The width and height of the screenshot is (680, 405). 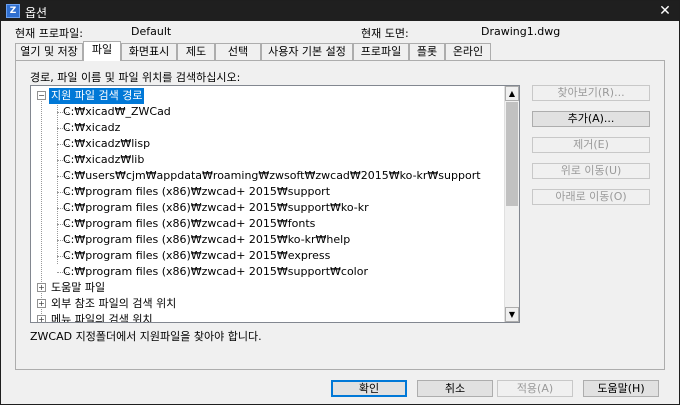 What do you see at coordinates (117, 112) in the screenshot?
I see `tree-path-item: C:₩xicad₩_ZWCad` at bounding box center [117, 112].